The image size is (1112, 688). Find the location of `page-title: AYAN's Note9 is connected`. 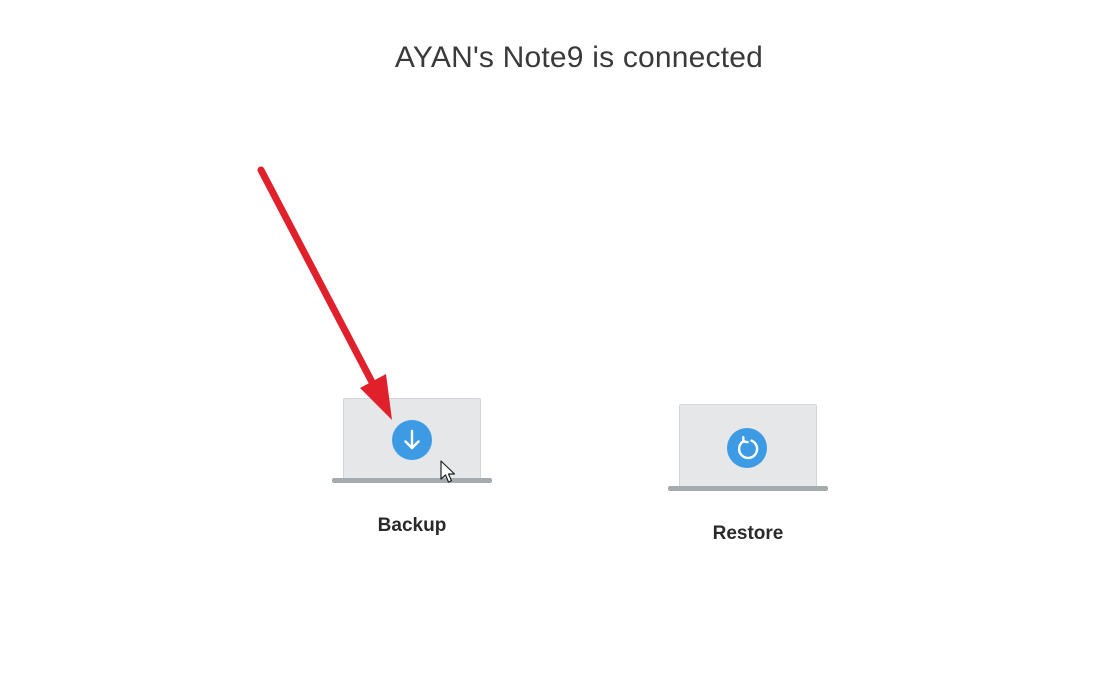

page-title: AYAN's Note9 is connected is located at coordinates (579, 57).